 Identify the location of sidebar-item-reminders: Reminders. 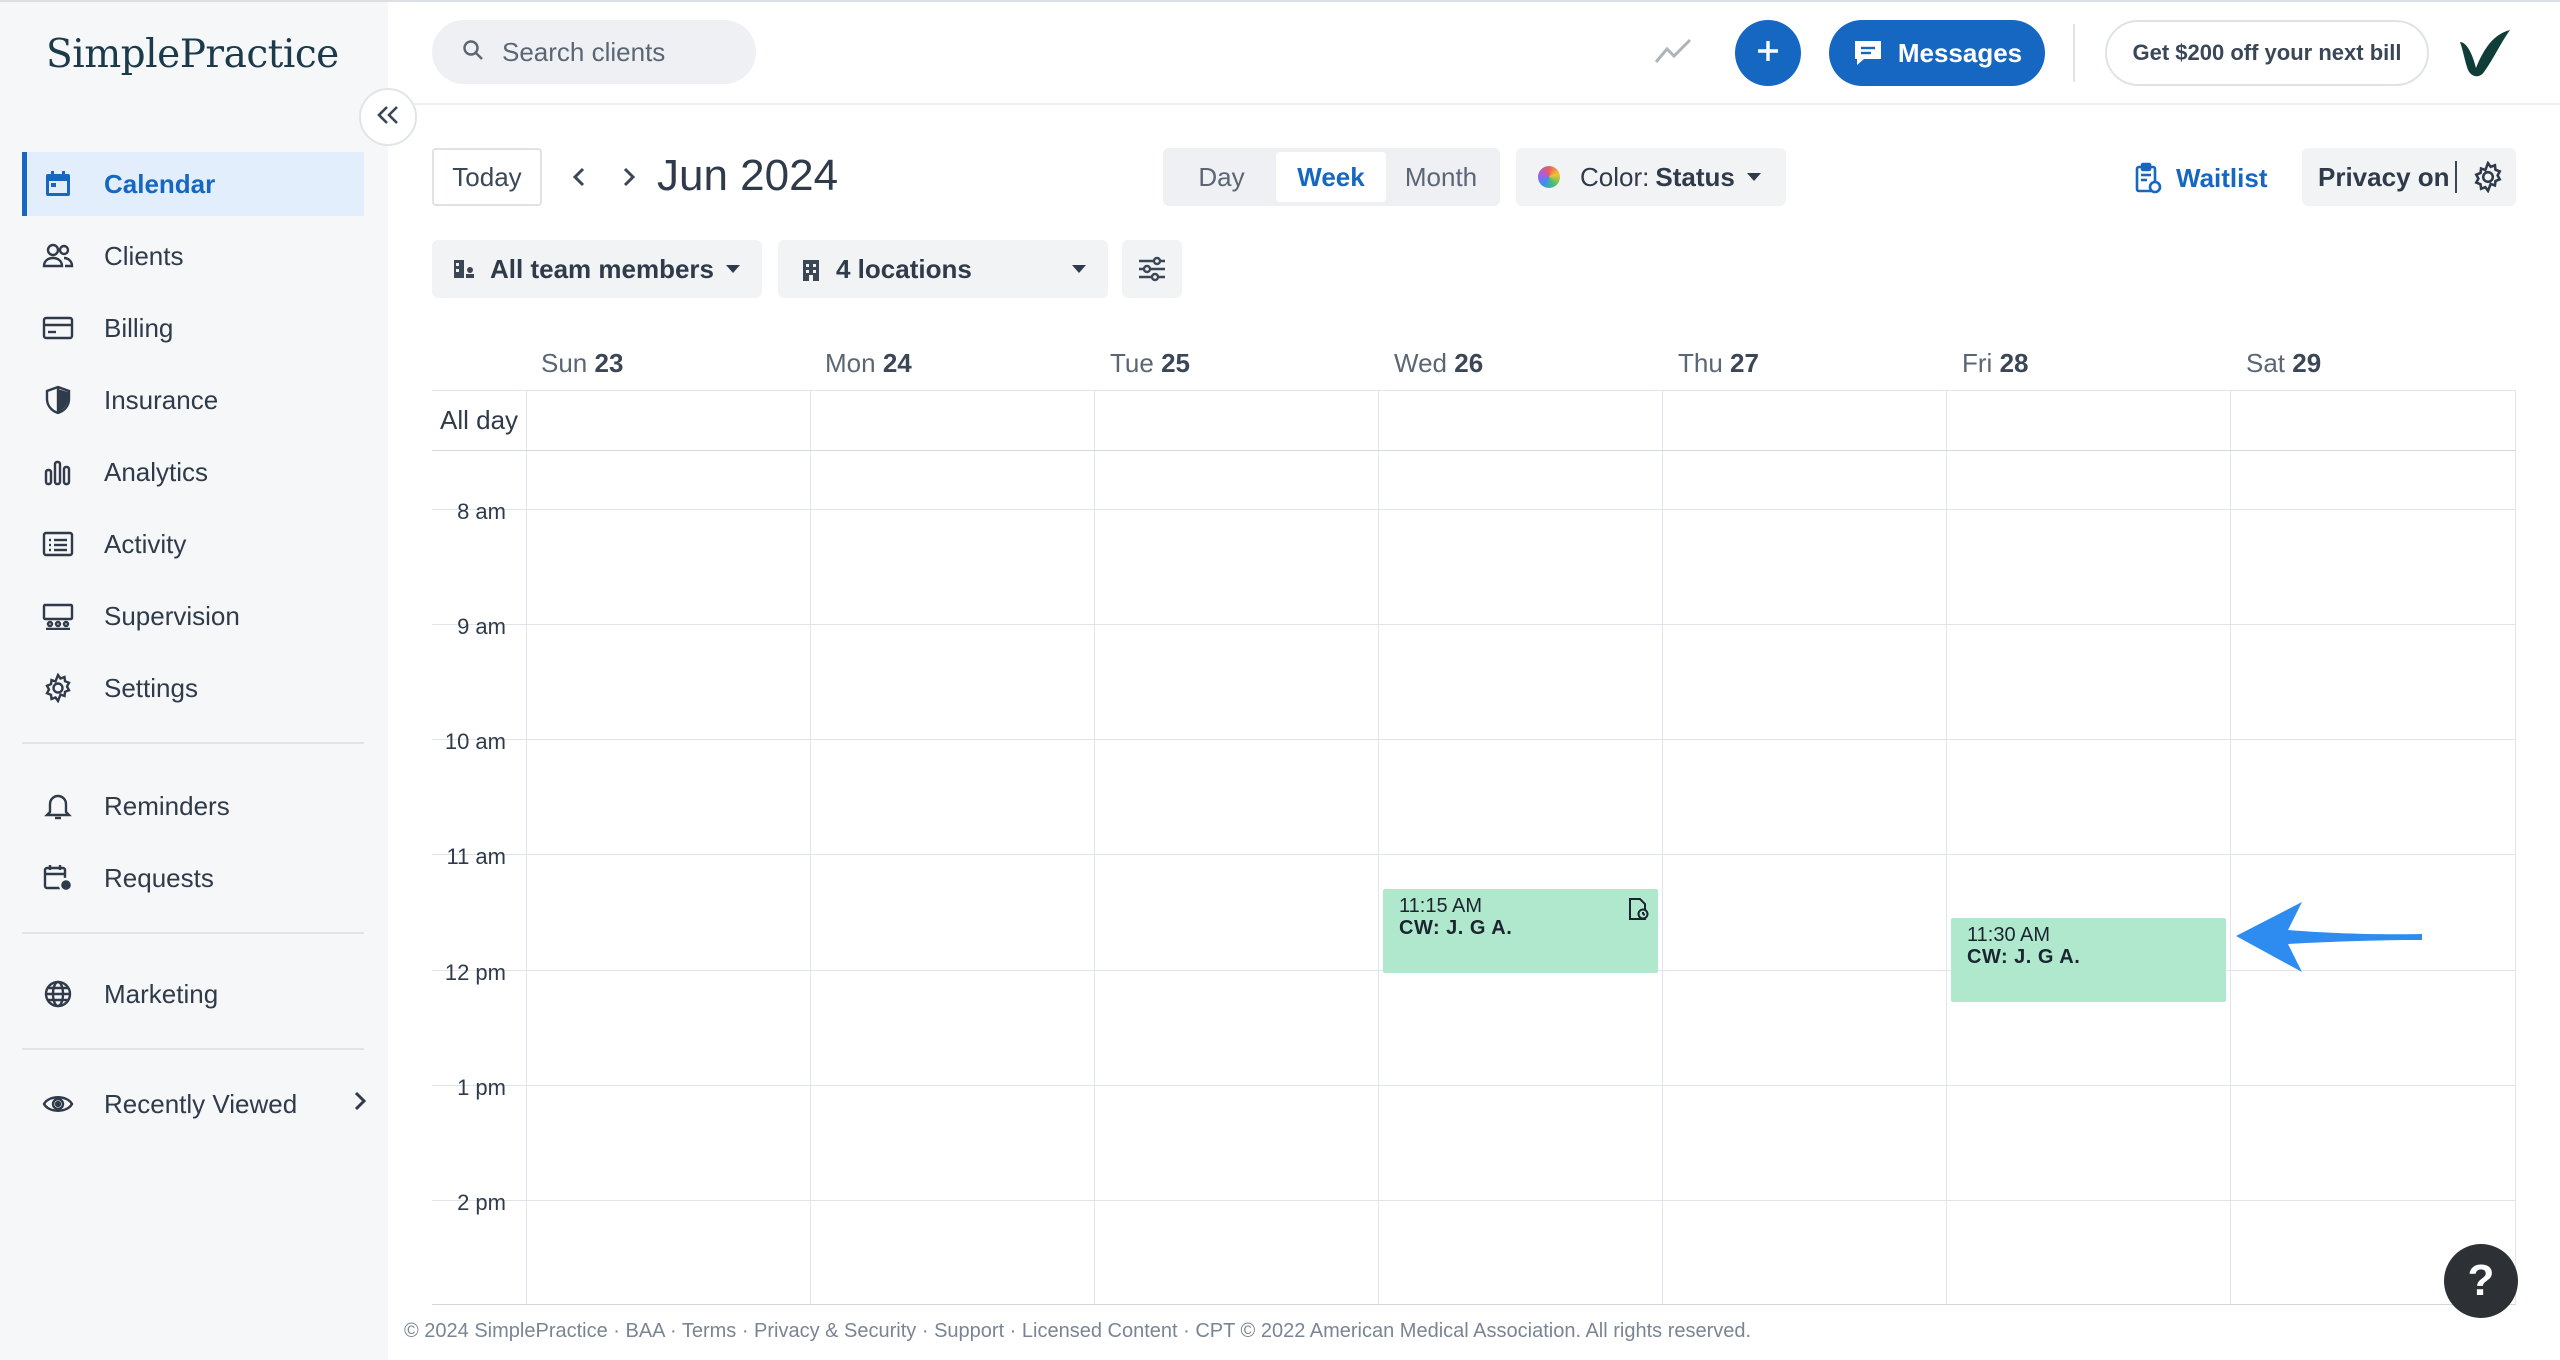
(193, 806).